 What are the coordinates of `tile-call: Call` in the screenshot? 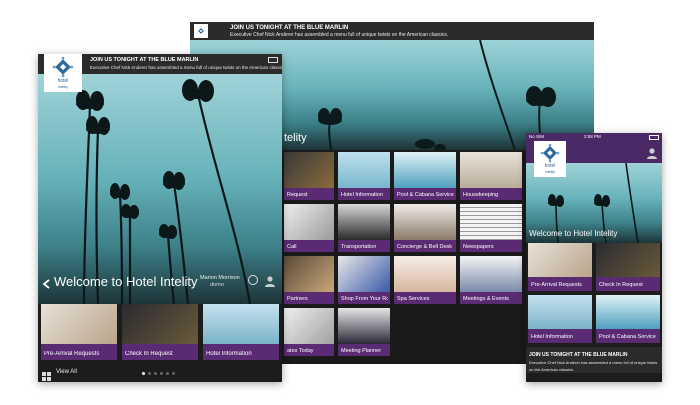 It's located at (309, 228).